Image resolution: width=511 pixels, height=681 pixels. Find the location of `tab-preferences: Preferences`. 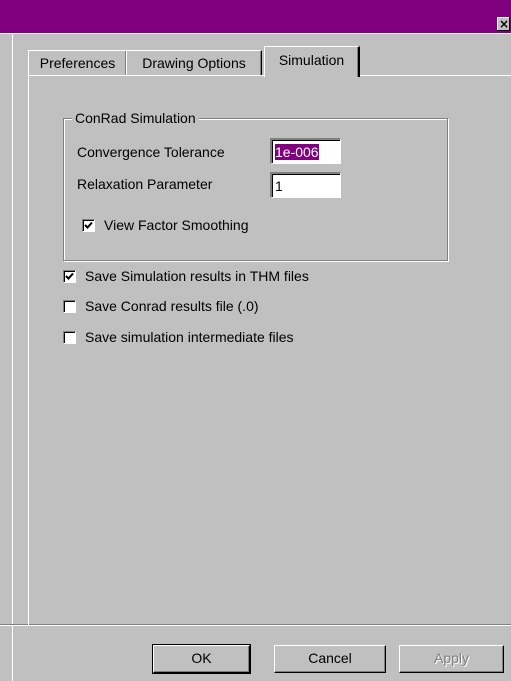

tab-preferences: Preferences is located at coordinates (77, 62).